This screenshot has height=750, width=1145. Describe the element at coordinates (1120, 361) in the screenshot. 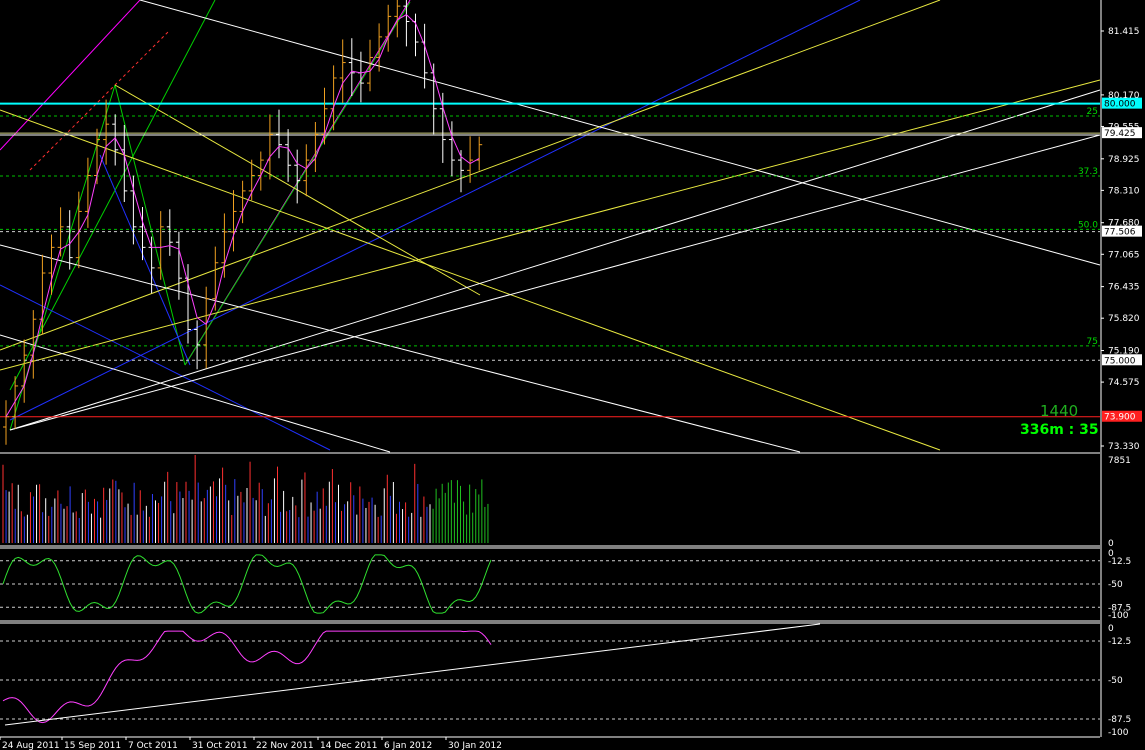

I see `price-tag-label: 75.000` at that location.